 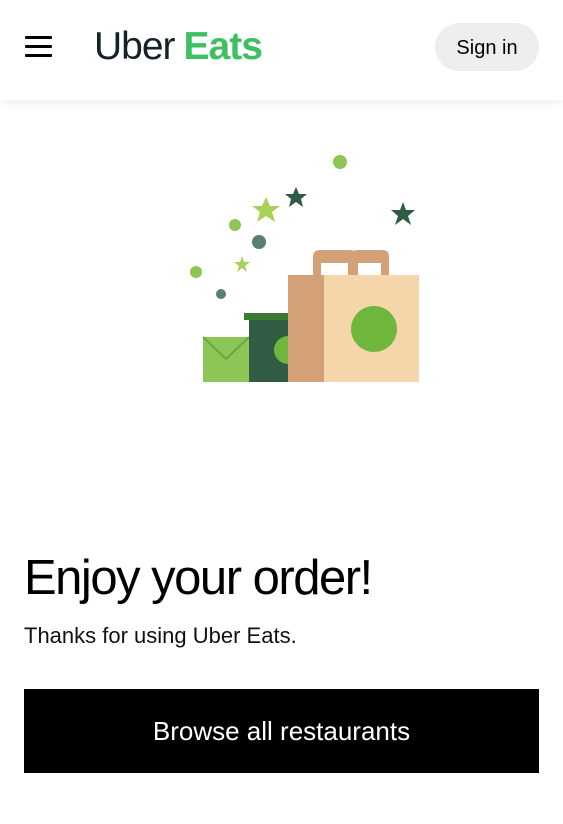 I want to click on top-nav-bar: Uber Eats Sign in, so click(x=281, y=50).